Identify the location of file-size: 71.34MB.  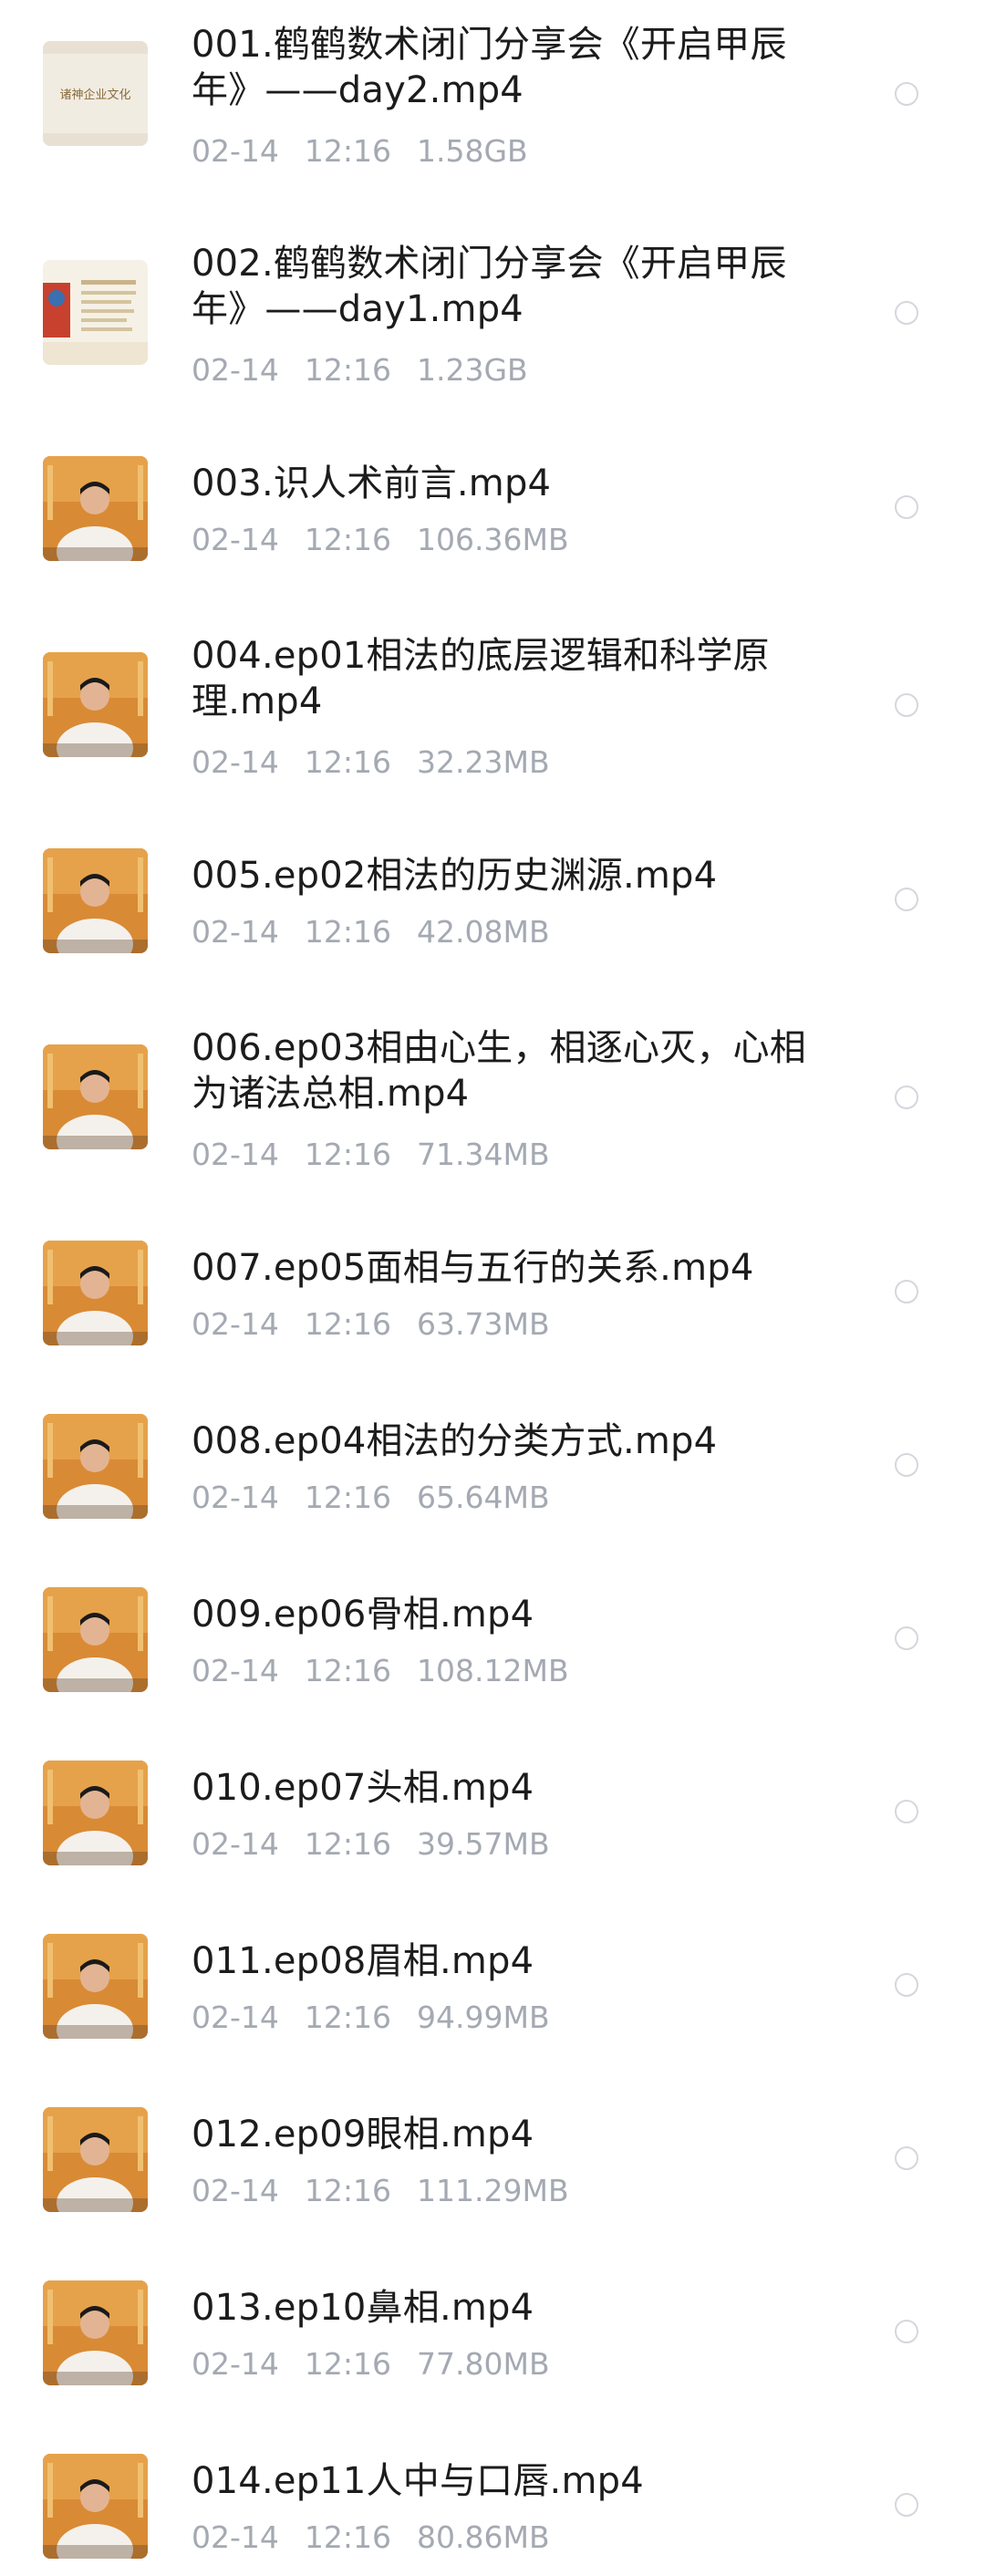
(484, 1154).